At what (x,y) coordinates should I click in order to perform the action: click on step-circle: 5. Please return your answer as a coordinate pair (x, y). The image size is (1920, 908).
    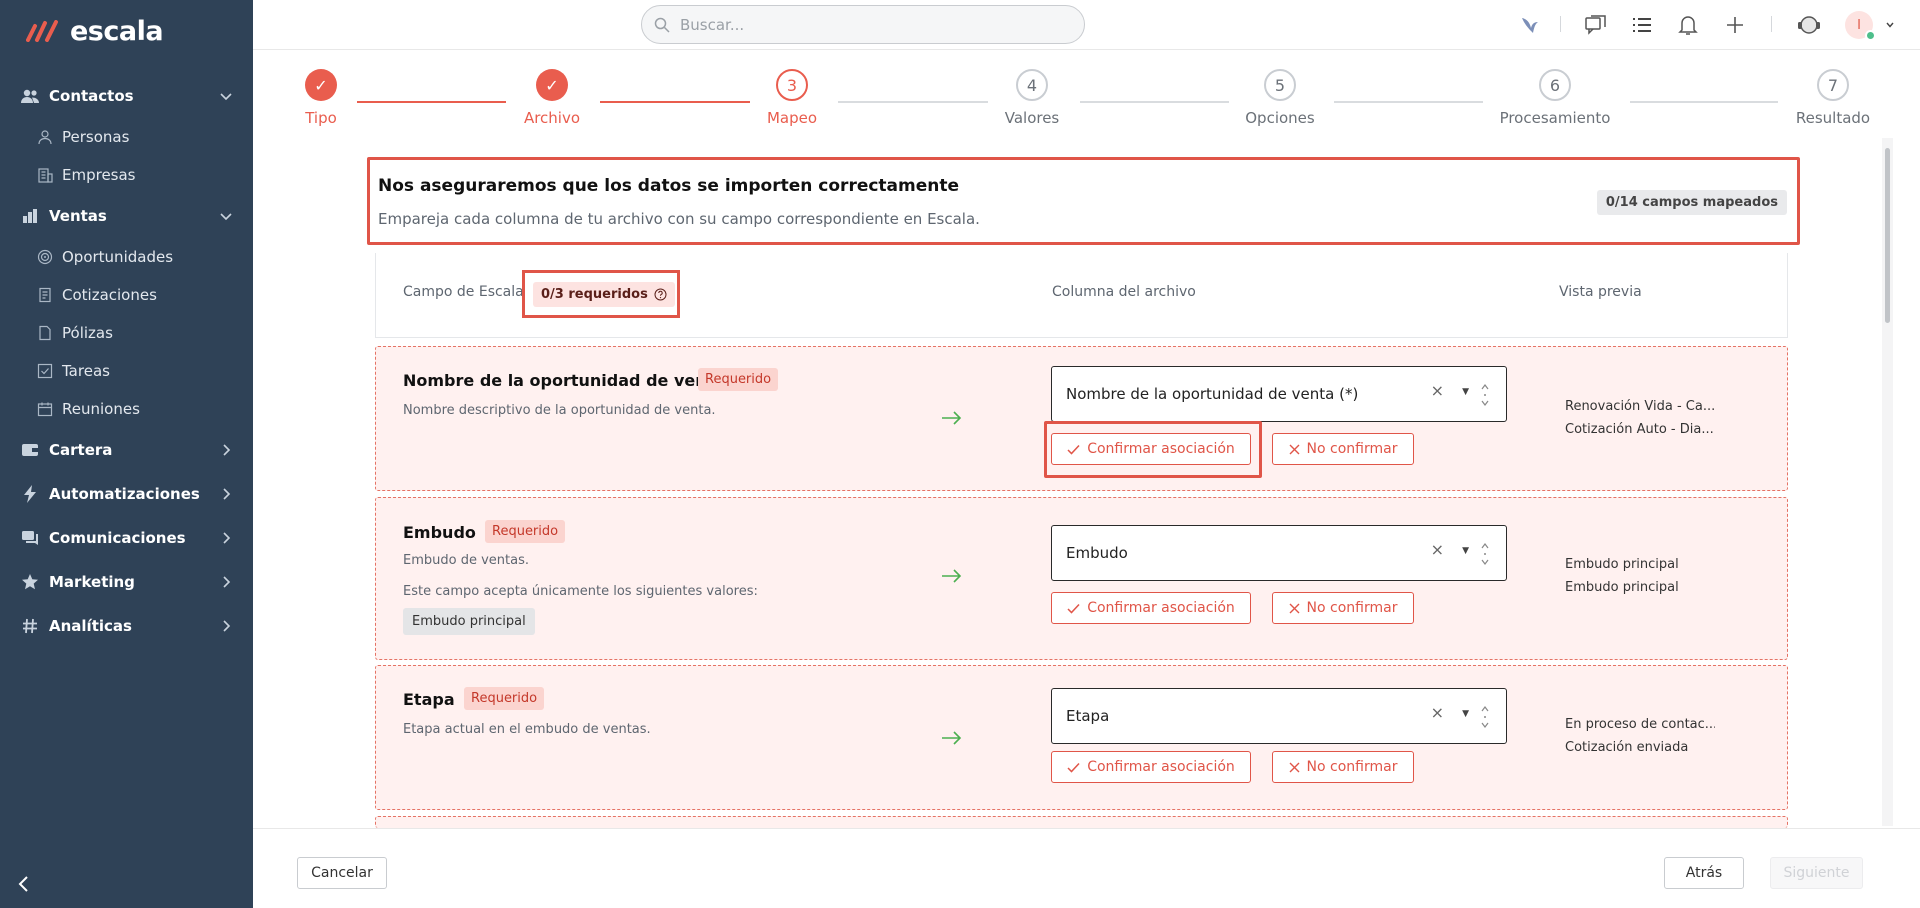
    Looking at the image, I should click on (1280, 85).